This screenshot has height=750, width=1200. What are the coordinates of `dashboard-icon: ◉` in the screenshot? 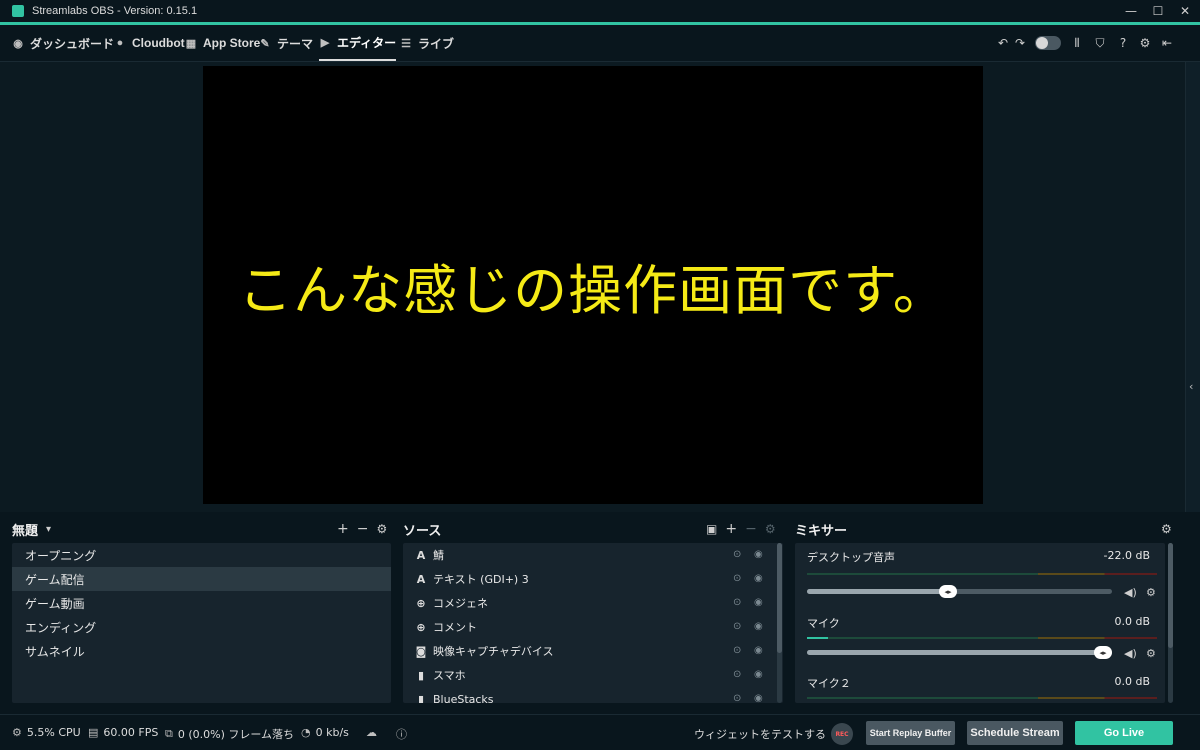 It's located at (18, 43).